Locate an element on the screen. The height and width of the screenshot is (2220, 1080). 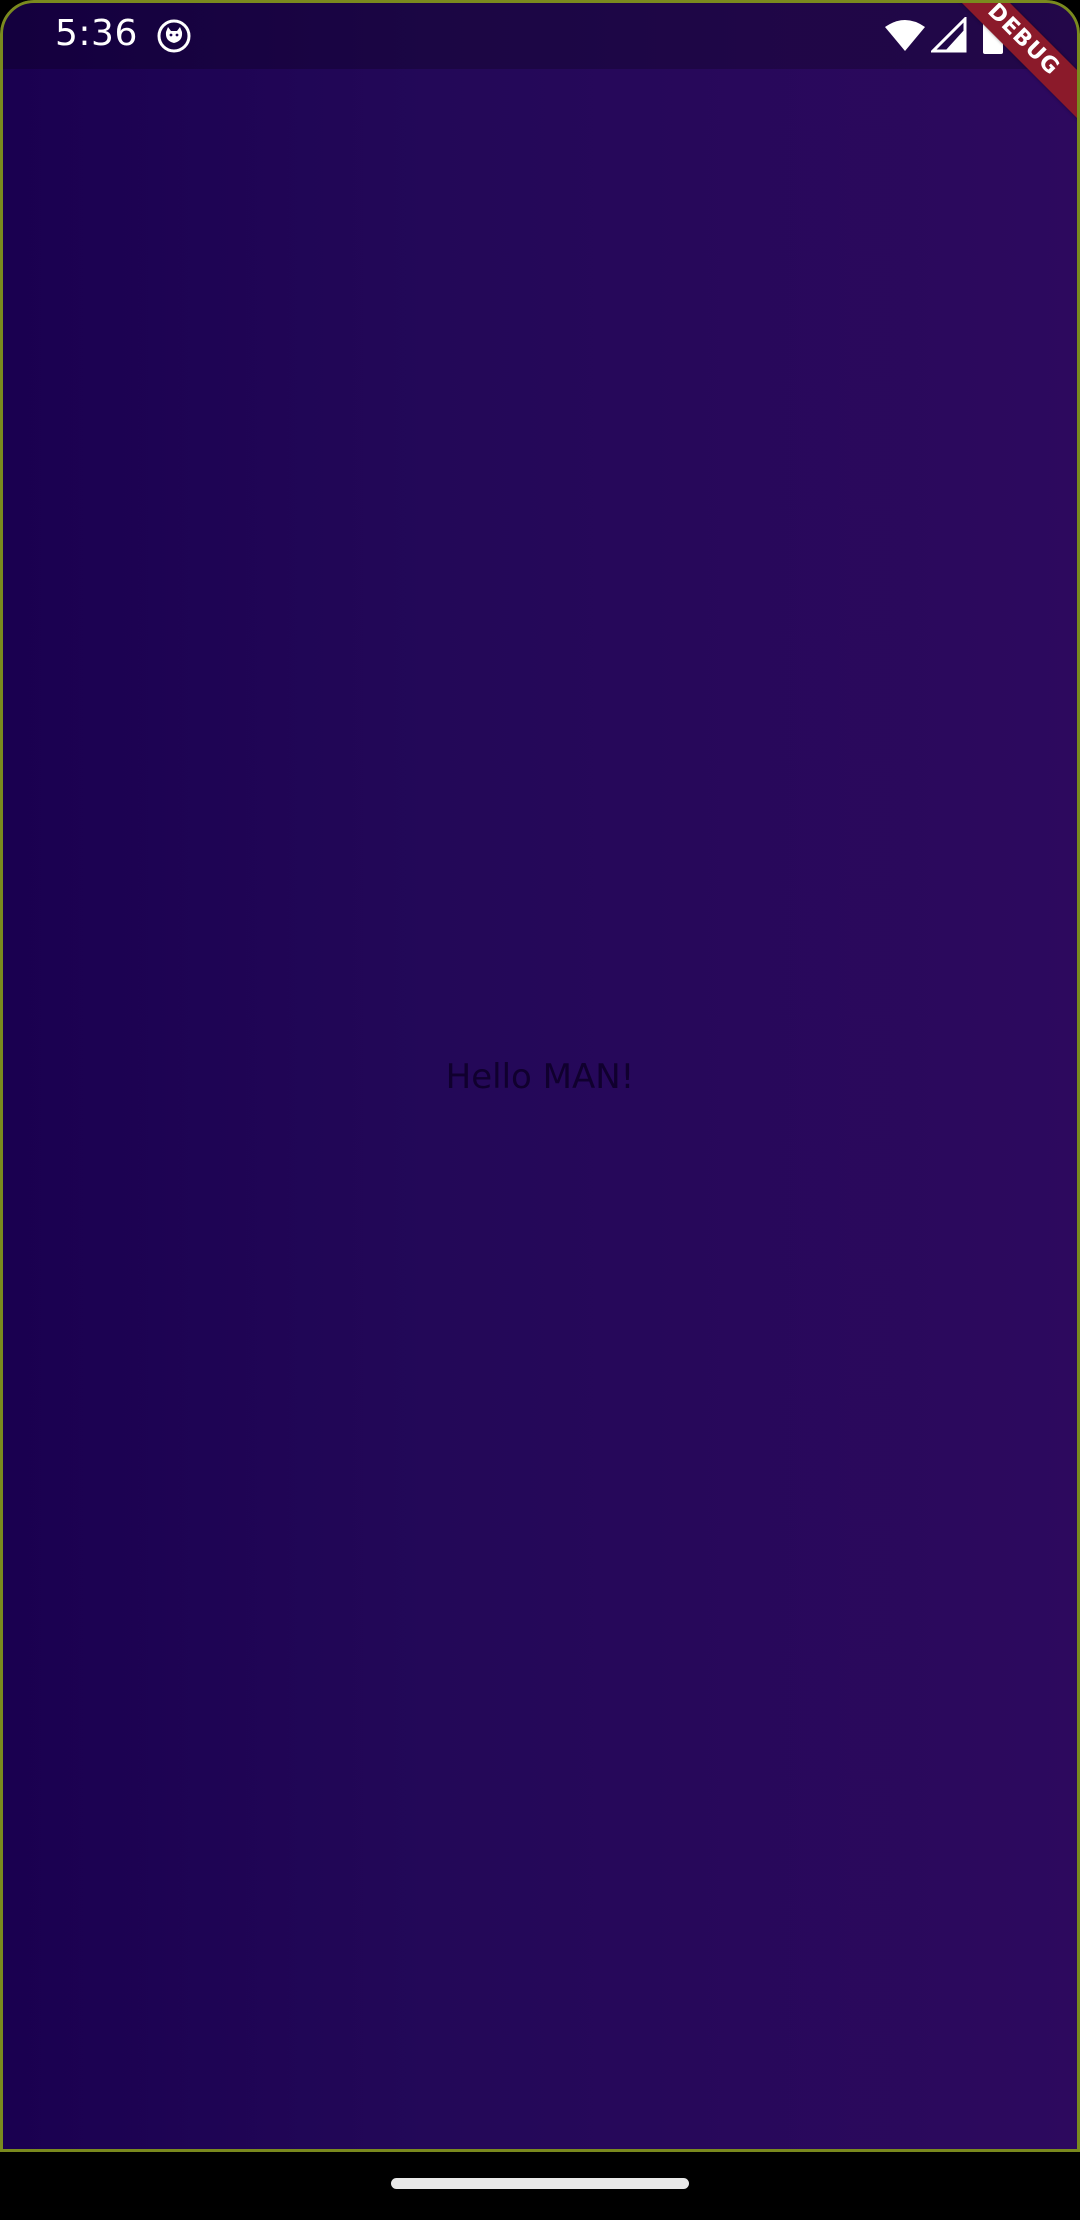
navigation-bar is located at coordinates (540, 2186).